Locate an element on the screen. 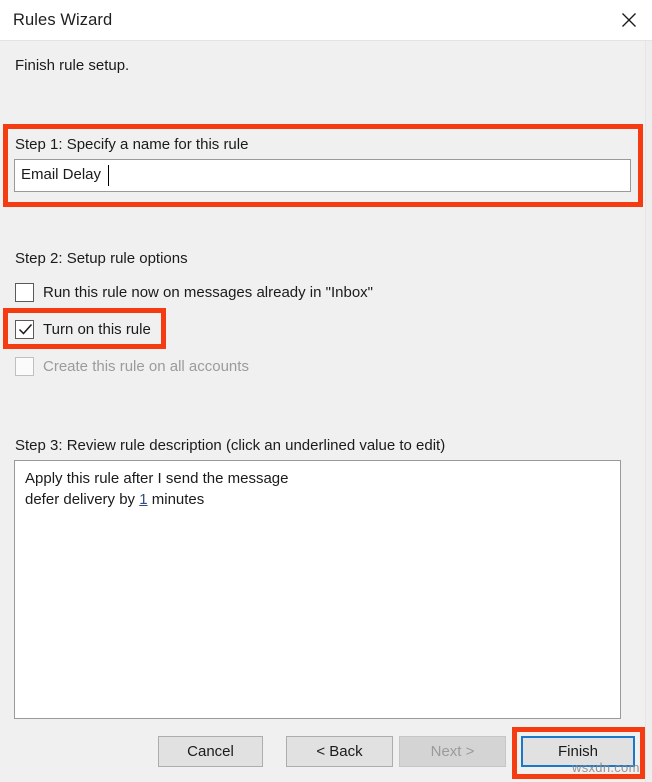 The width and height of the screenshot is (652, 782). rule-name-input: Email Delay is located at coordinates (322, 175).